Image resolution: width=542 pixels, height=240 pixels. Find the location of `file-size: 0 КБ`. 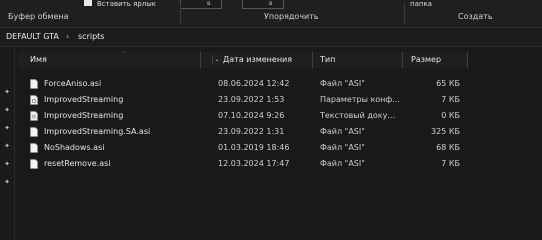

file-size: 0 КБ is located at coordinates (450, 115).